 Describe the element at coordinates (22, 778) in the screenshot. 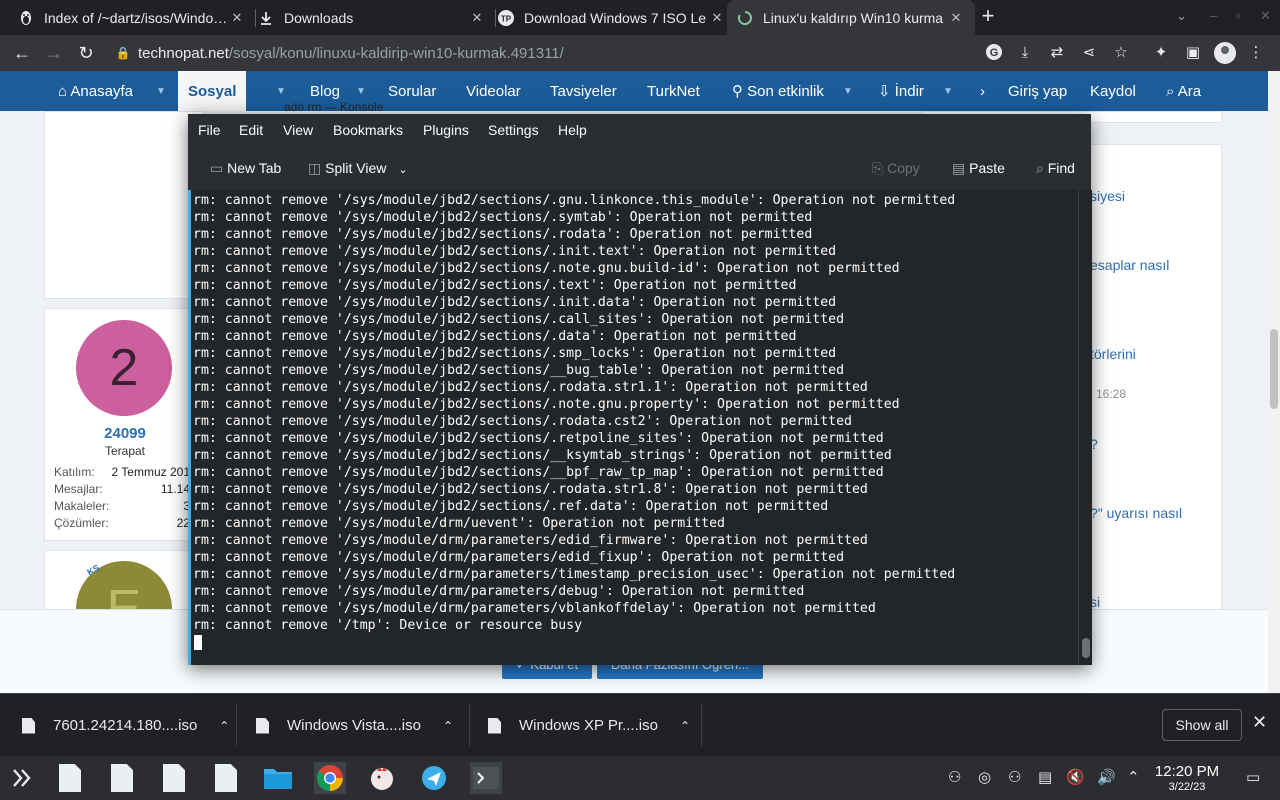

I see `app-launcher-icon` at that location.